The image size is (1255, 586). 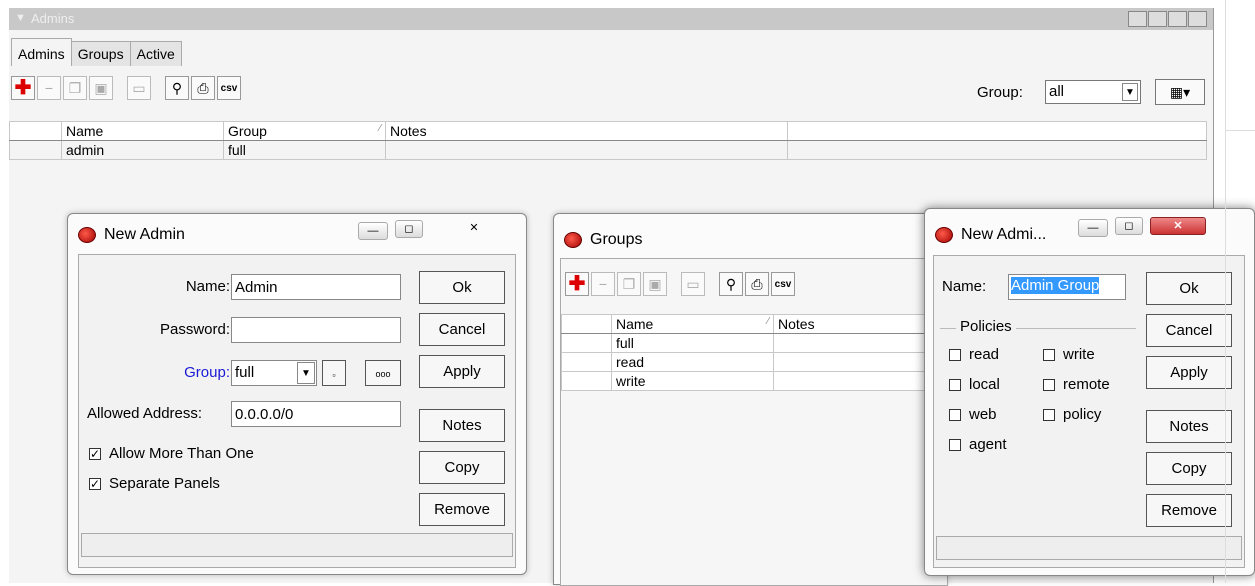 What do you see at coordinates (171, 453) in the screenshot?
I see `allow-more-checkbox-row: ✓ Allow More Than One` at bounding box center [171, 453].